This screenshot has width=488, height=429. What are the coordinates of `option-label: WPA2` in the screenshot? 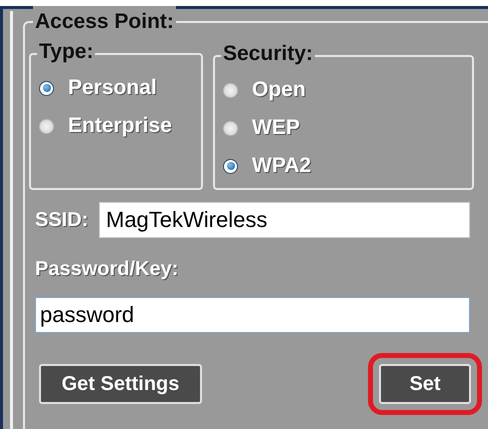 It's located at (282, 166).